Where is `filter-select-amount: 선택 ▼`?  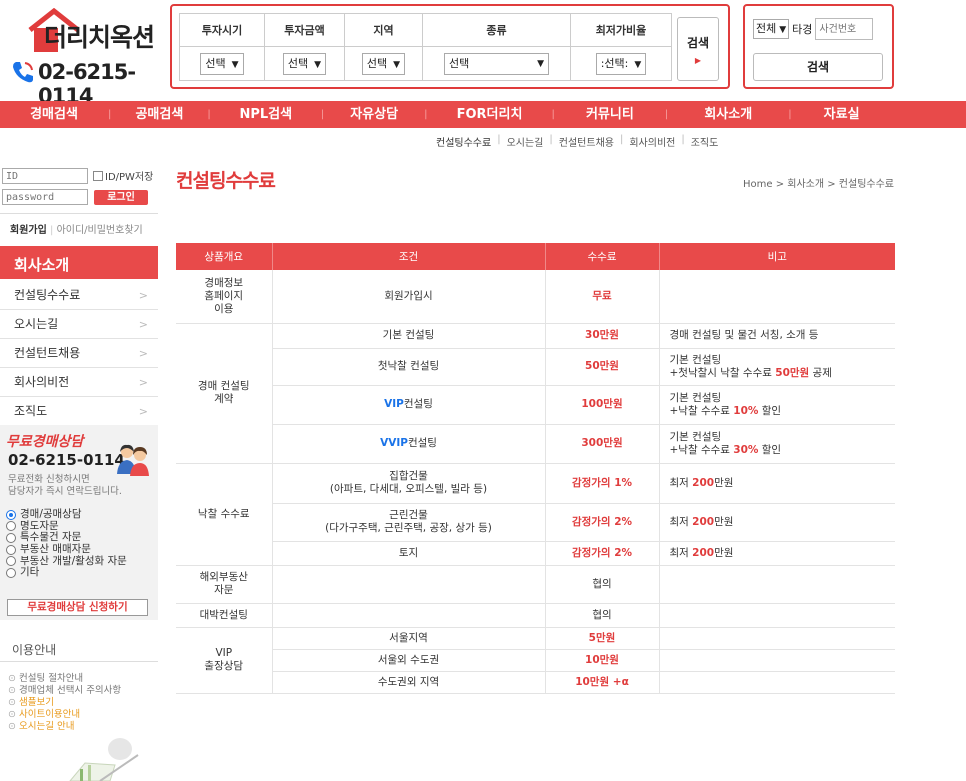
filter-select-amount: 선택 ▼ is located at coordinates (304, 63).